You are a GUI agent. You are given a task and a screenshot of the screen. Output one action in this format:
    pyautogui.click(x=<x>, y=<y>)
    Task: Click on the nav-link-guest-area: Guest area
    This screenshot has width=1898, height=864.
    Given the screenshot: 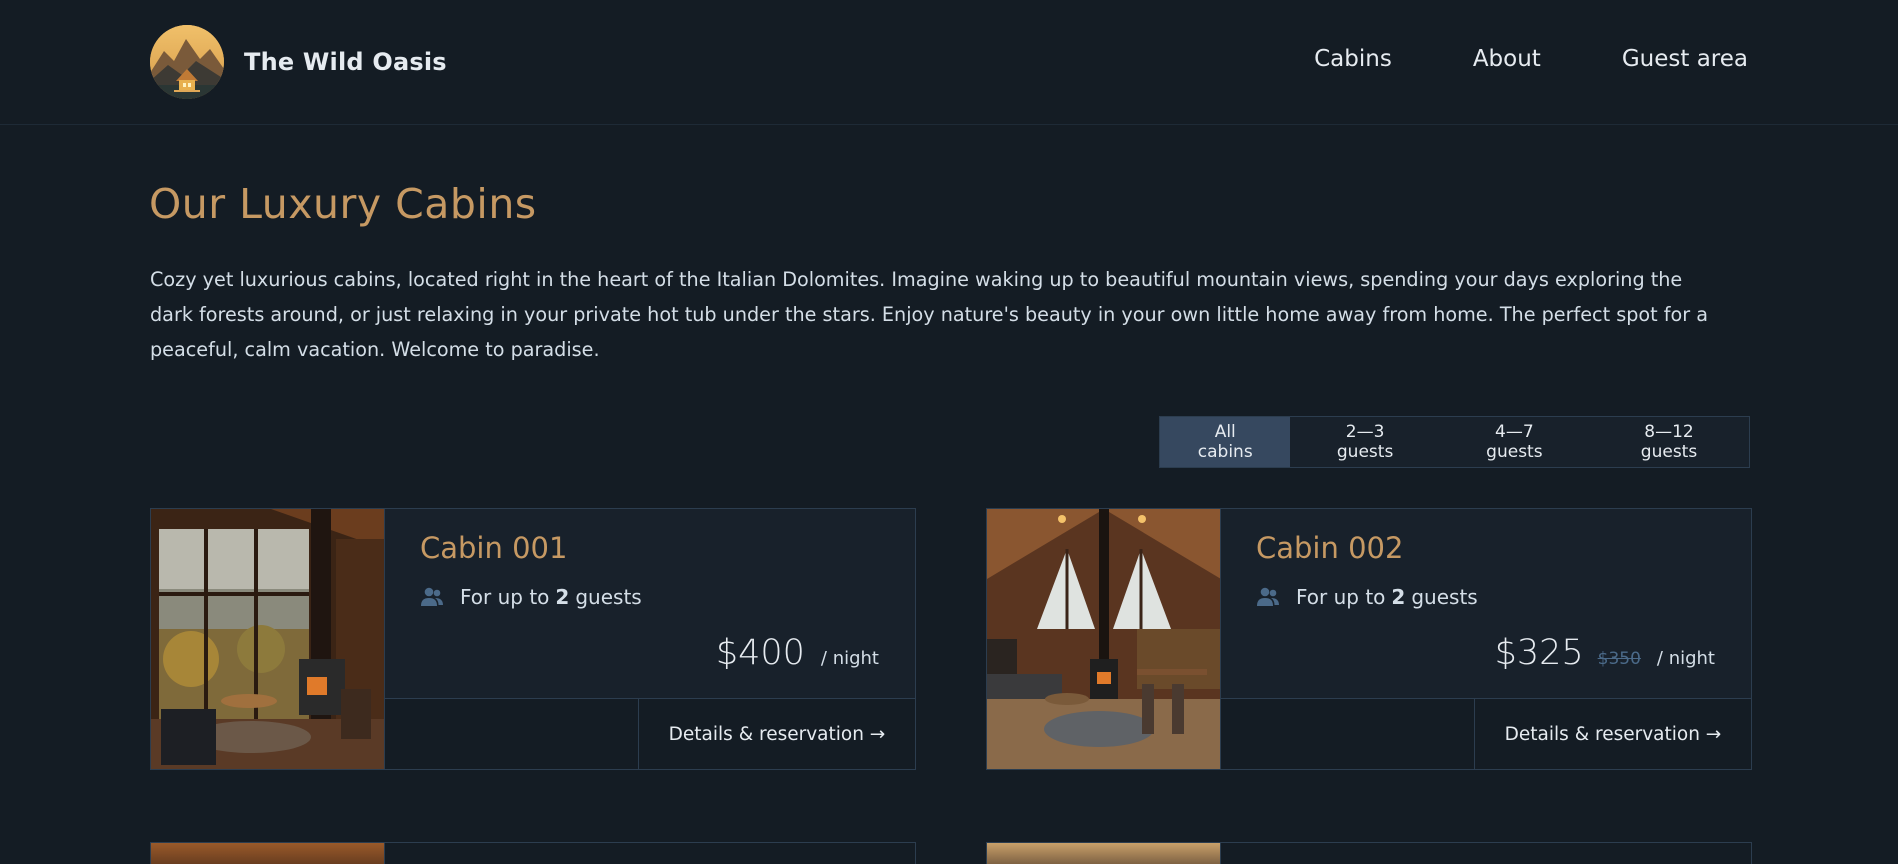 What is the action you would take?
    pyautogui.click(x=1685, y=59)
    